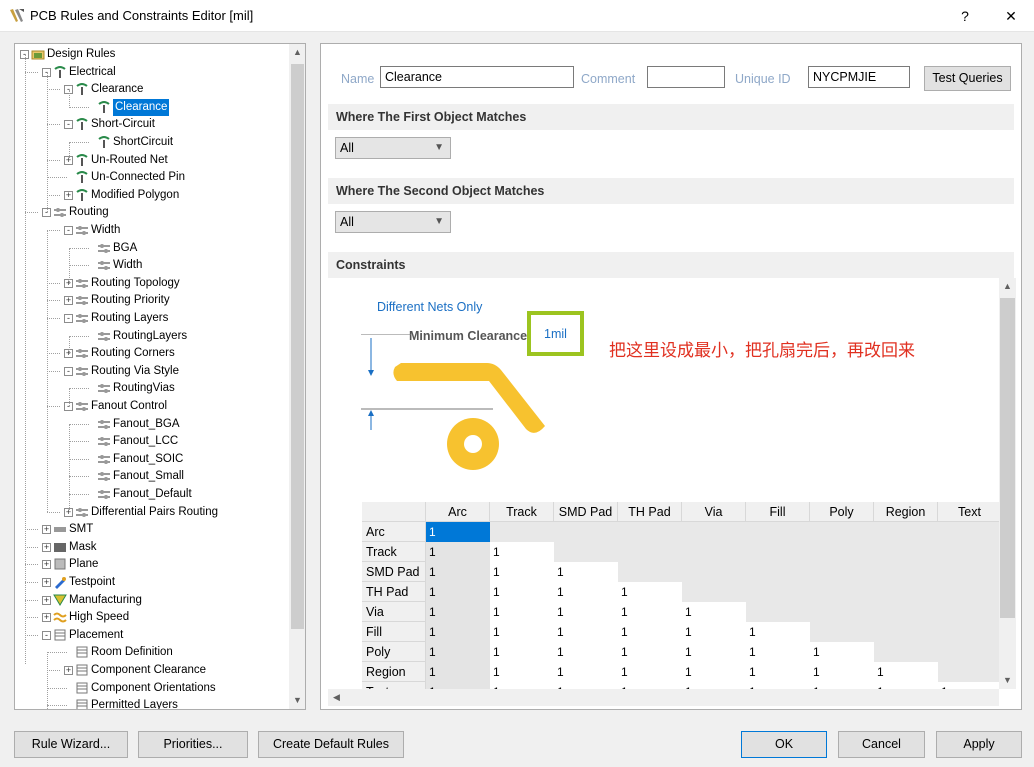 Image resolution: width=1034 pixels, height=767 pixels. I want to click on tree-item: + Differential Pairs Routing, so click(151, 512).